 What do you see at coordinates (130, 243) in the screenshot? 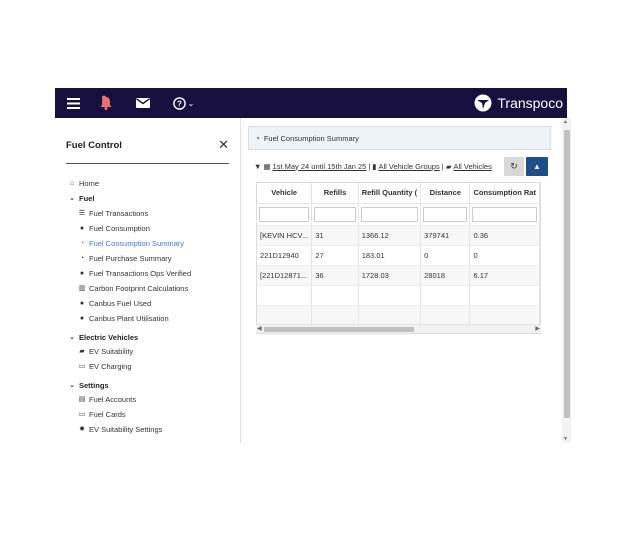
I see `sidebar-item-fuel-consumption-summary: ◔ Fuel Consumption Summary` at bounding box center [130, 243].